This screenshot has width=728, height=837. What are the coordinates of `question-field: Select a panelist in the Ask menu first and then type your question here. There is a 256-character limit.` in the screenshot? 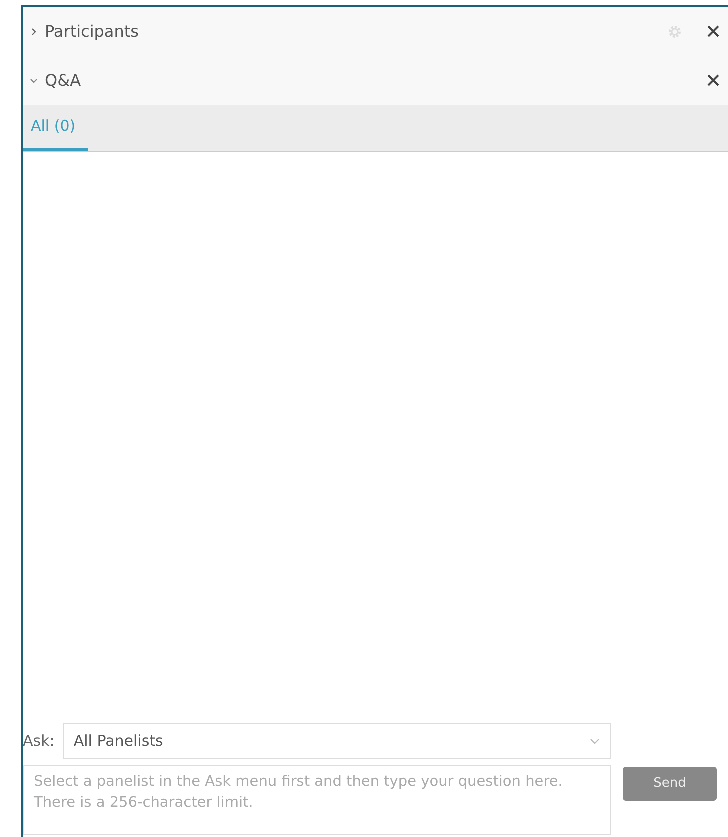 It's located at (317, 800).